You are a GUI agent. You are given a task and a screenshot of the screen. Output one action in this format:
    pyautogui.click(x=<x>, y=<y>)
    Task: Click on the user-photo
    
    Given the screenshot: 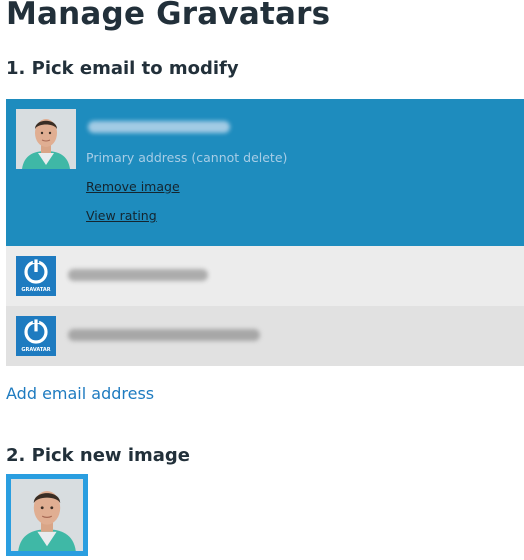 What is the action you would take?
    pyautogui.click(x=47, y=515)
    